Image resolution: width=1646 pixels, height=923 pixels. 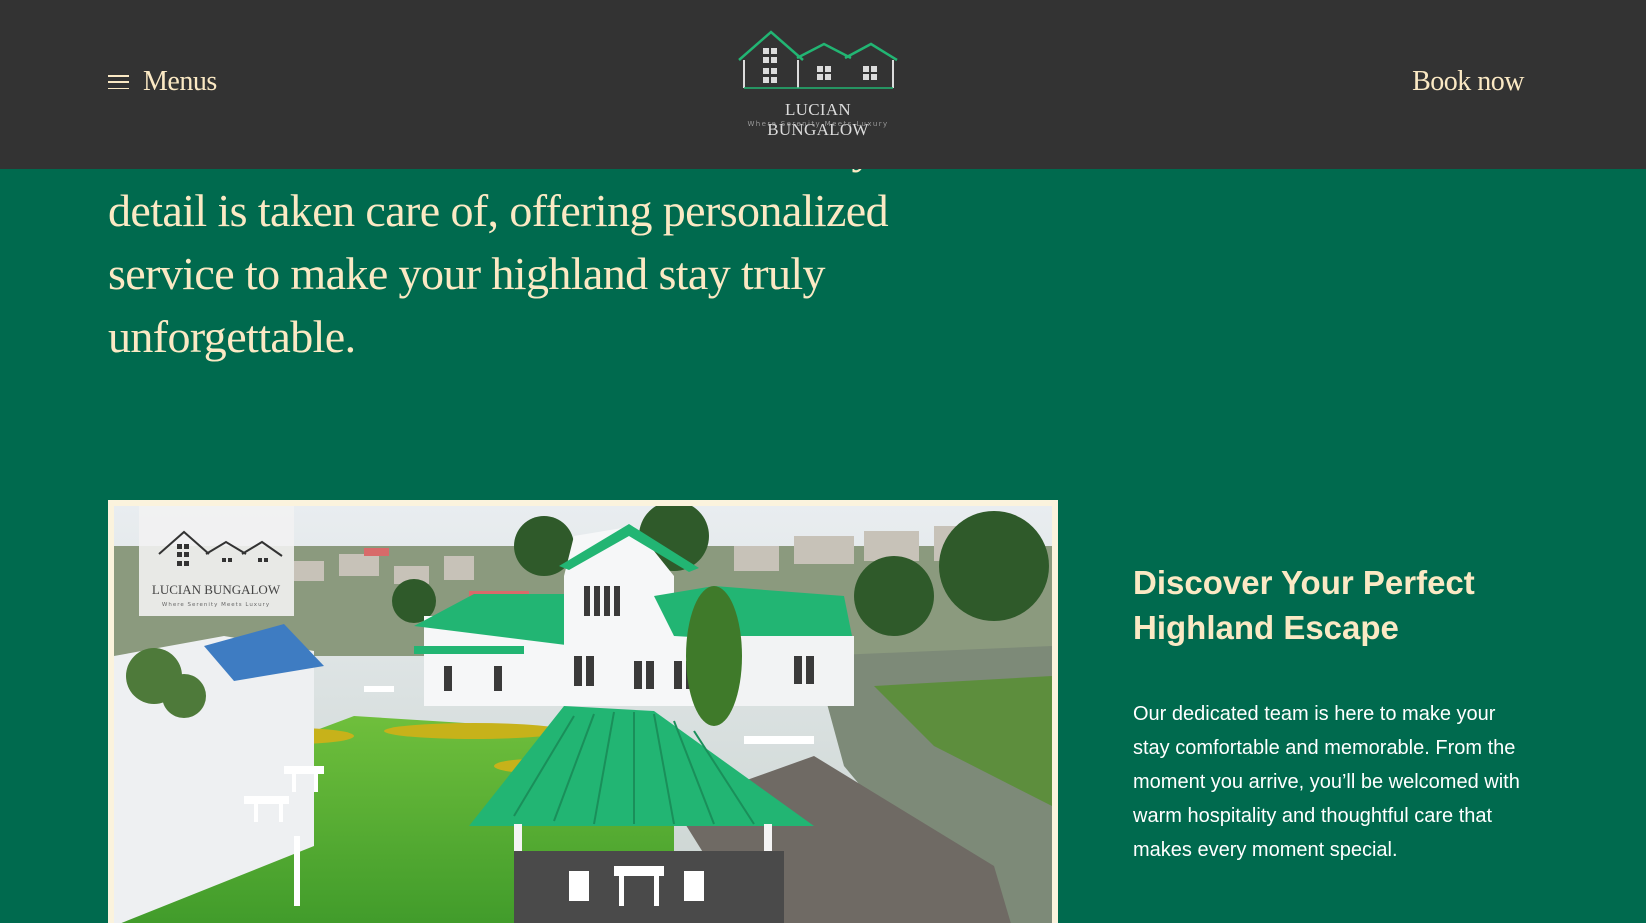 I want to click on menu-label: Menus, so click(x=180, y=81).